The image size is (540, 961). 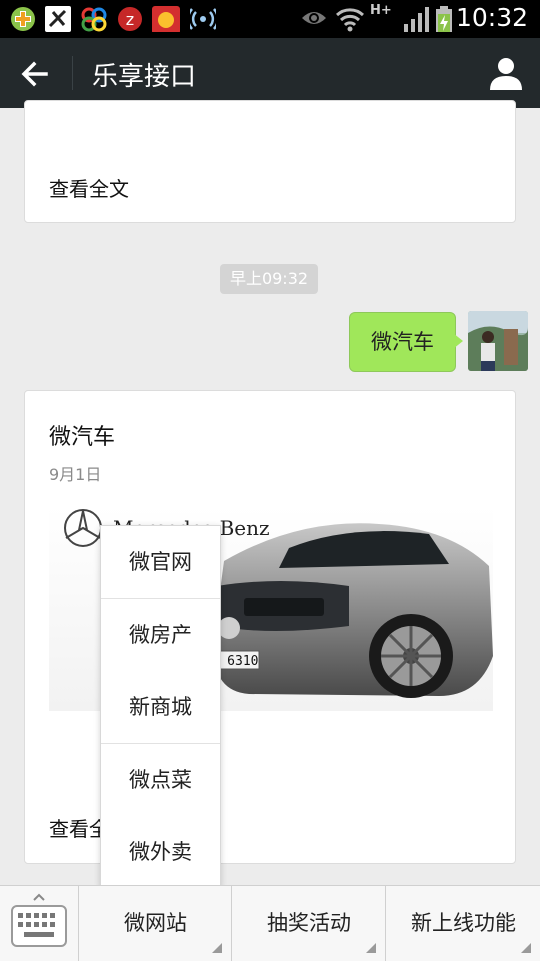 I want to click on back-arrow-icon, so click(x=36, y=74).